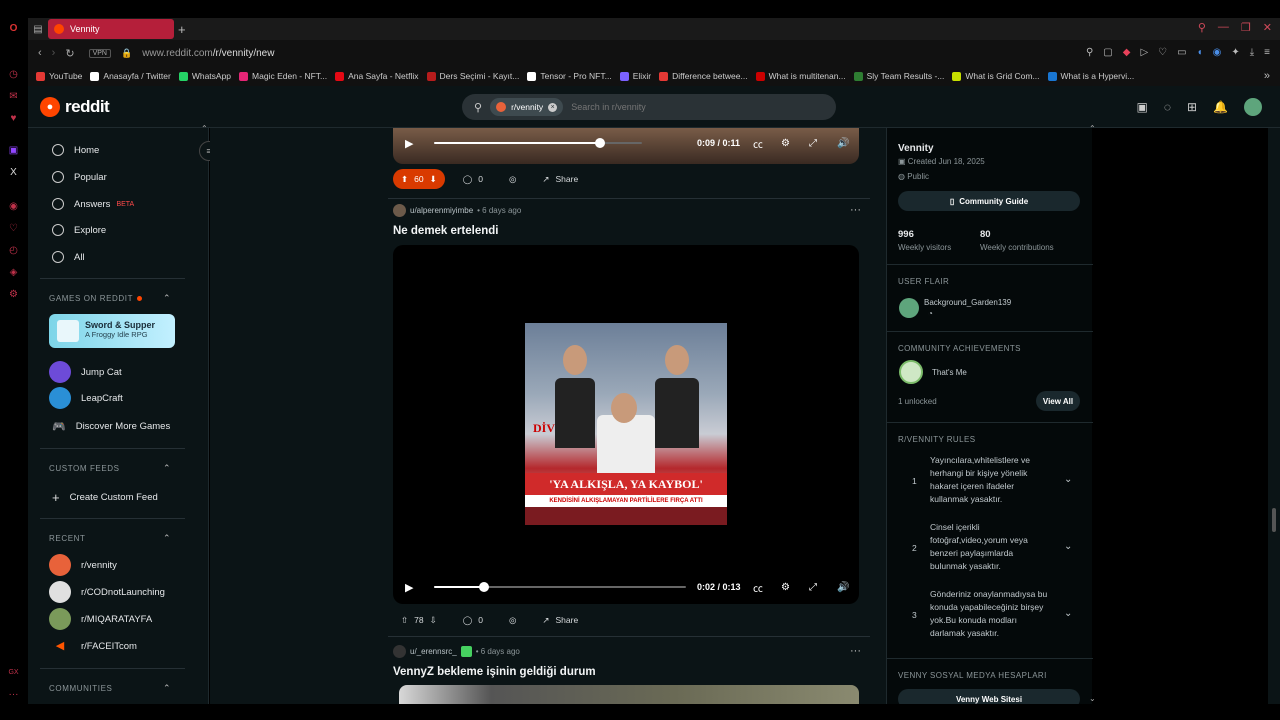  Describe the element at coordinates (1142, 107) in the screenshot. I see `advertise-icon: ▣` at that location.